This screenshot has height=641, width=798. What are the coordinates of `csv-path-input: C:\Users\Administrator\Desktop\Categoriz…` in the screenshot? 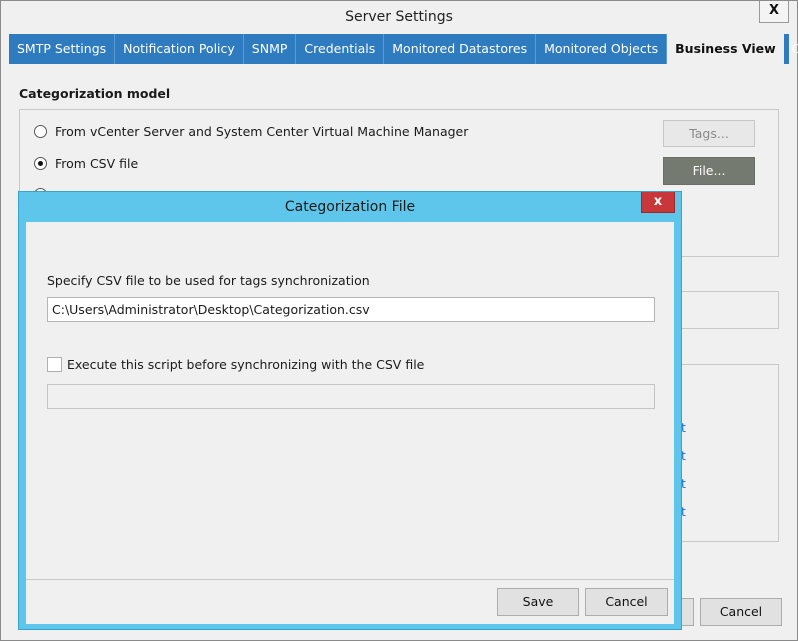 It's located at (351, 309).